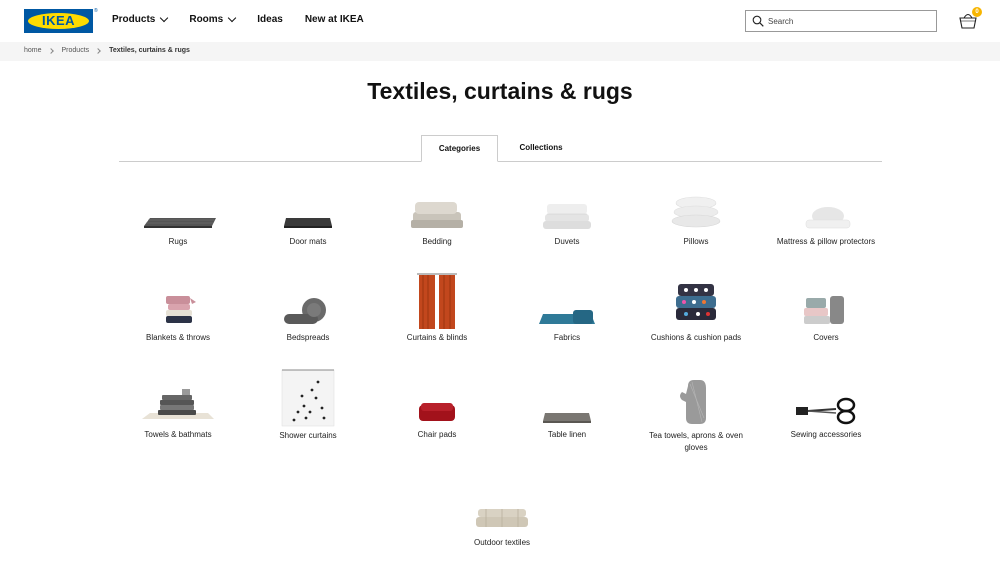 Image resolution: width=1000 pixels, height=563 pixels. Describe the element at coordinates (437, 418) in the screenshot. I see `category-chair-pads: Chair pads` at that location.